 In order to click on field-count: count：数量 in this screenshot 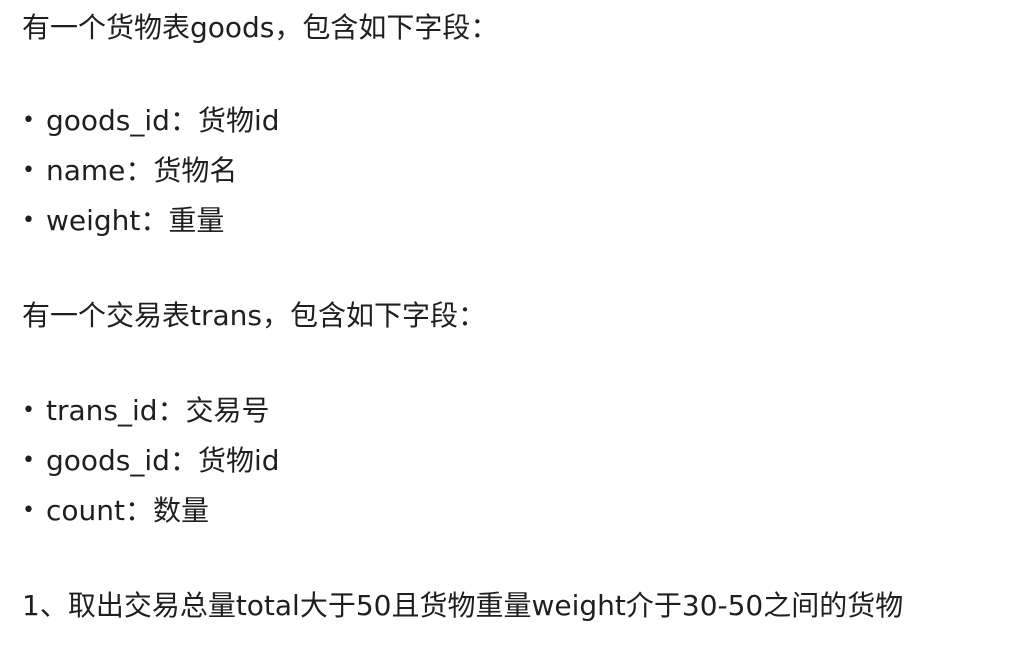, I will do `click(127, 510)`.